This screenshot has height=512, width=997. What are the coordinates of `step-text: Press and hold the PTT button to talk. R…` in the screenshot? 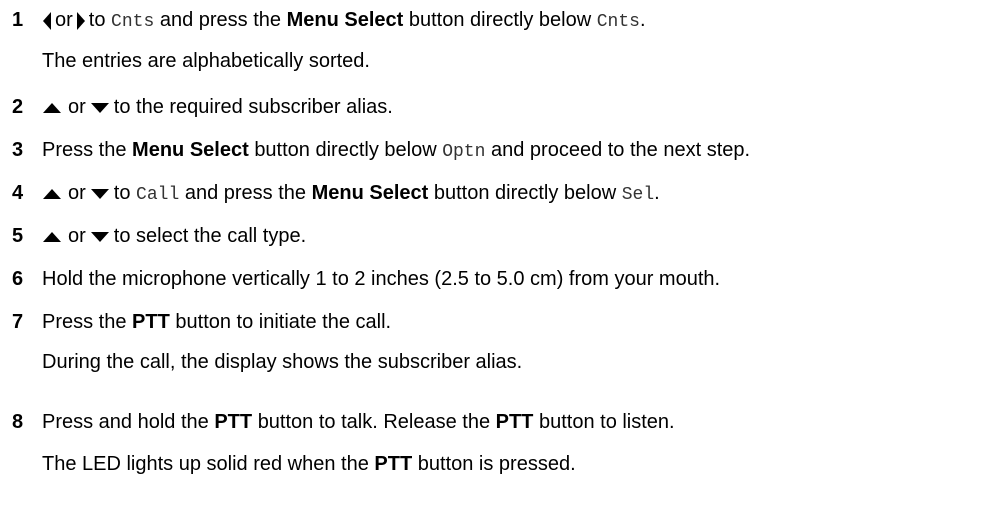 It's located at (358, 422).